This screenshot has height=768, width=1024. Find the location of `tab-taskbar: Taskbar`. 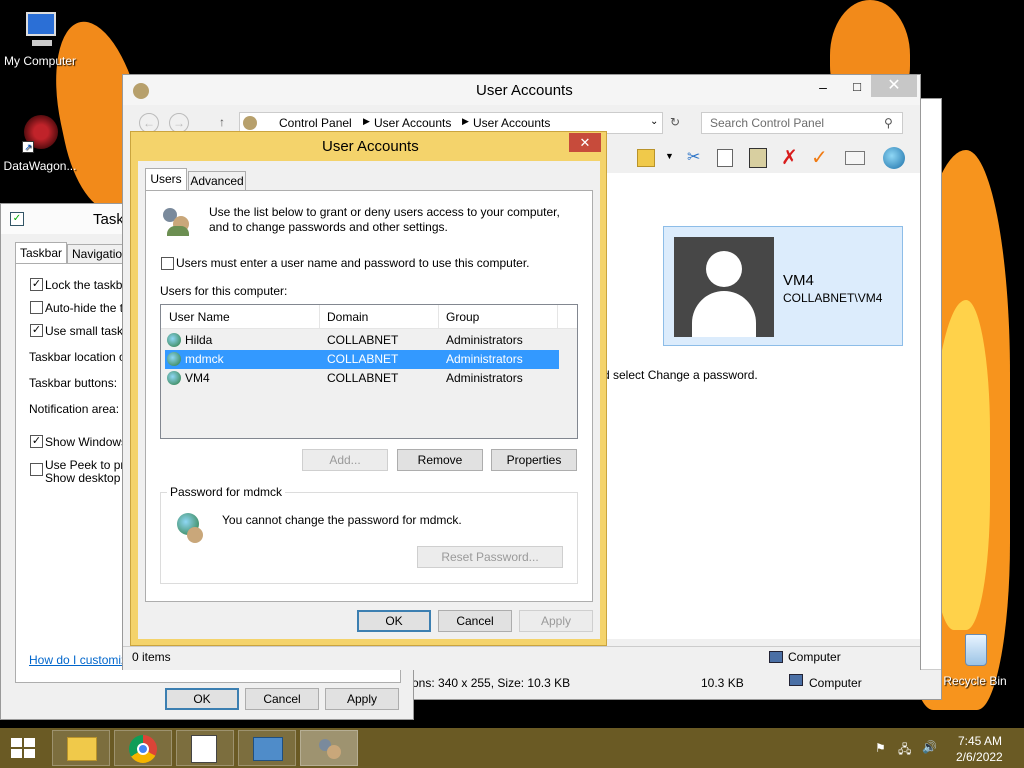

tab-taskbar: Taskbar is located at coordinates (41, 253).